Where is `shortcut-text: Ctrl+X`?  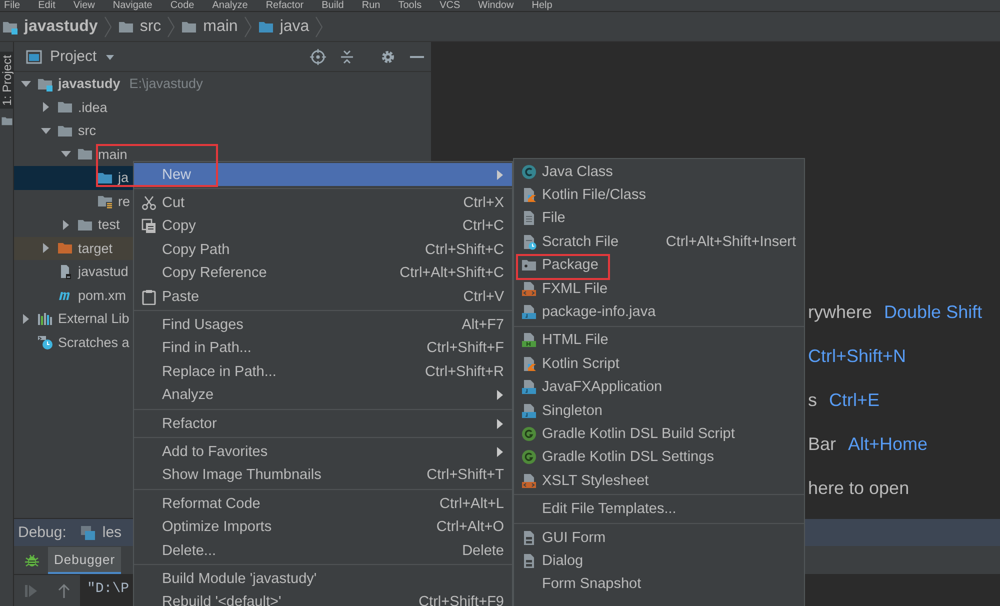 shortcut-text: Ctrl+X is located at coordinates (483, 203).